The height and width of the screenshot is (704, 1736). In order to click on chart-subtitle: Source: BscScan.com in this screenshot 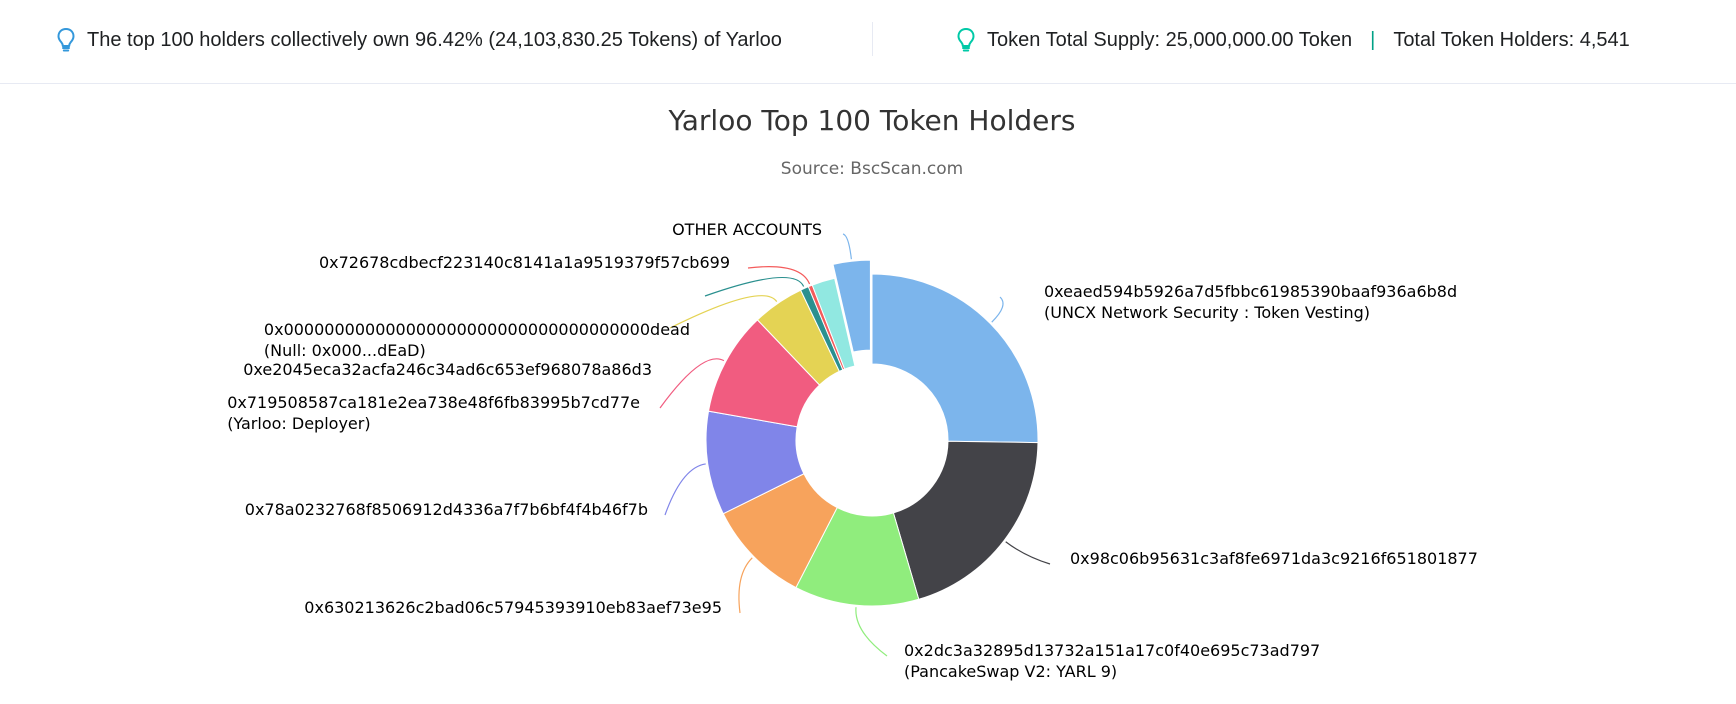, I will do `click(872, 169)`.